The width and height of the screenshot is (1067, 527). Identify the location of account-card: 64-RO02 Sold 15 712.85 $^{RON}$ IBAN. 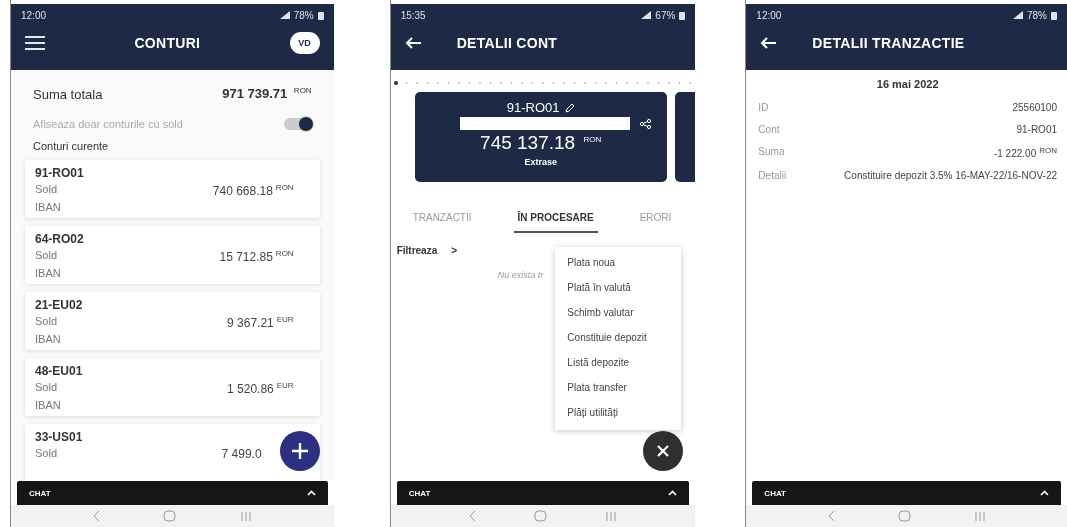
(172, 255).